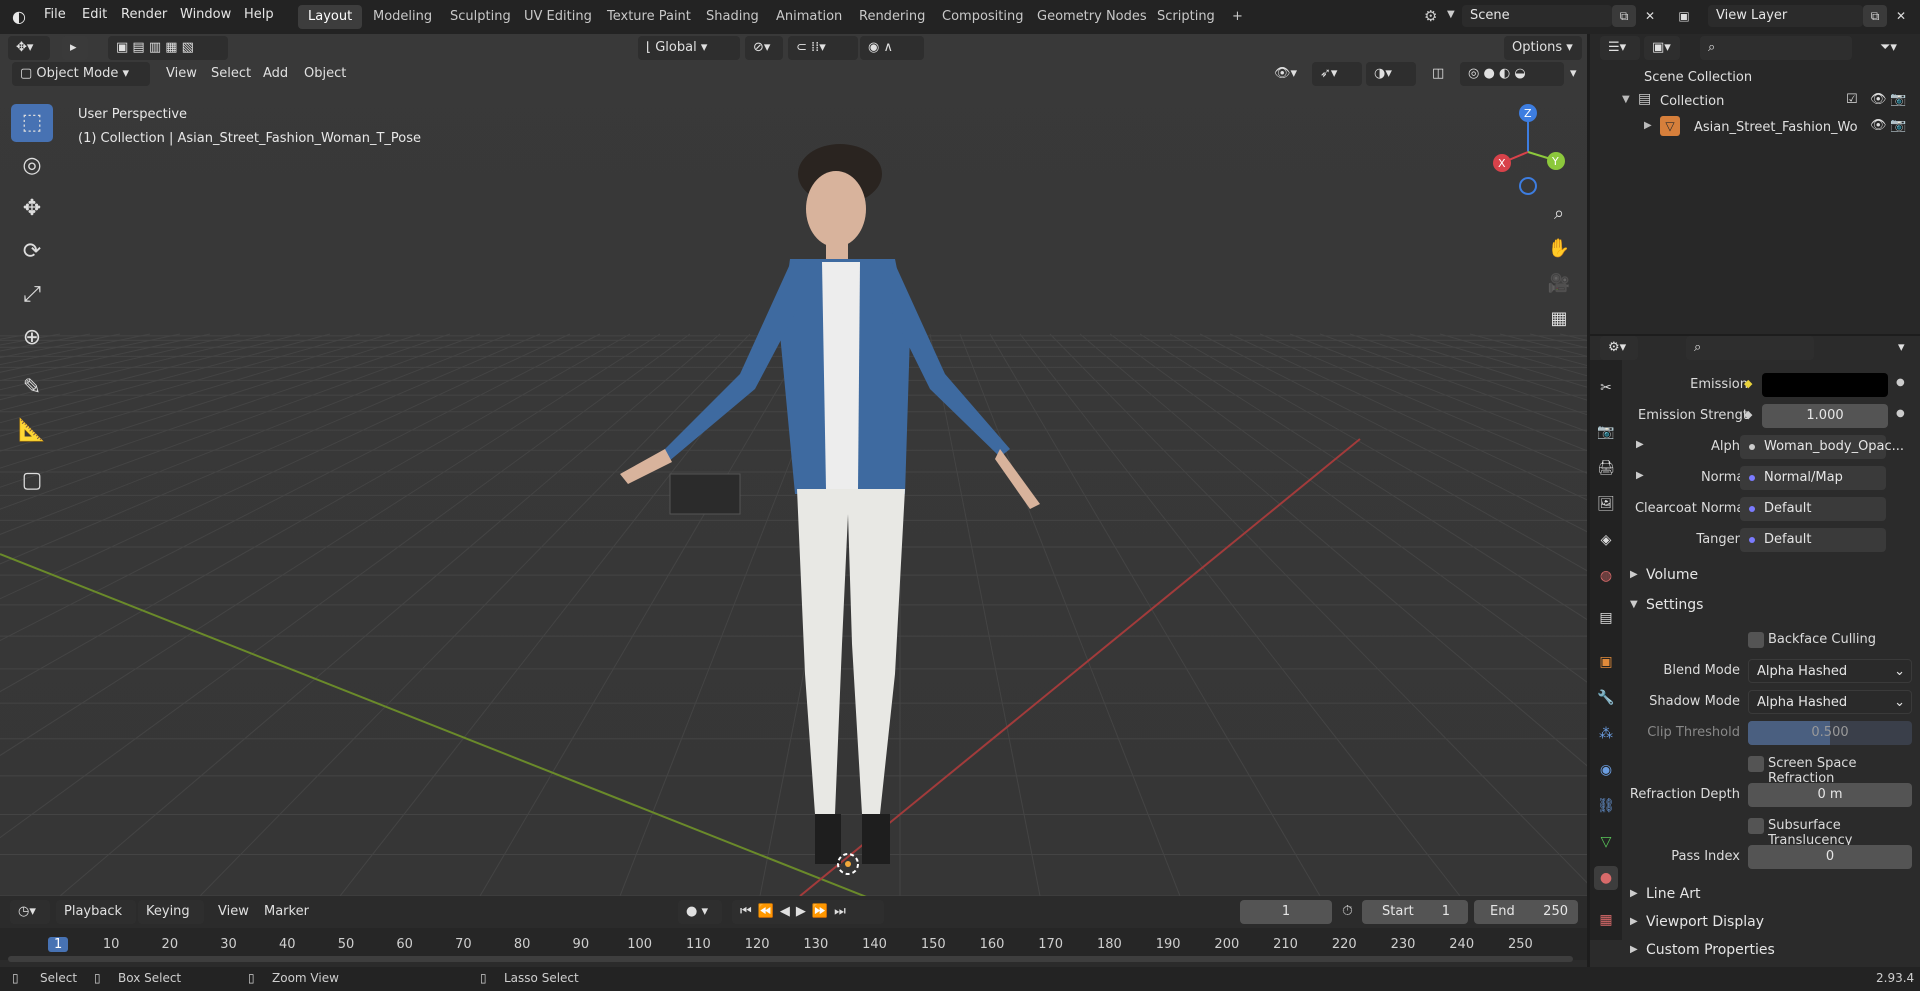  I want to click on checkbox-icon: ☑, so click(1852, 99).